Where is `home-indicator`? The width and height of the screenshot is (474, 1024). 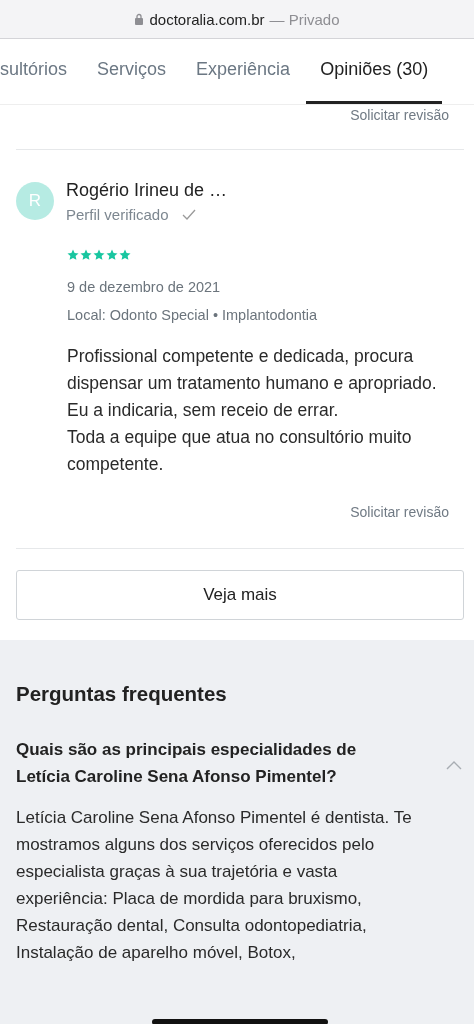
home-indicator is located at coordinates (240, 1021).